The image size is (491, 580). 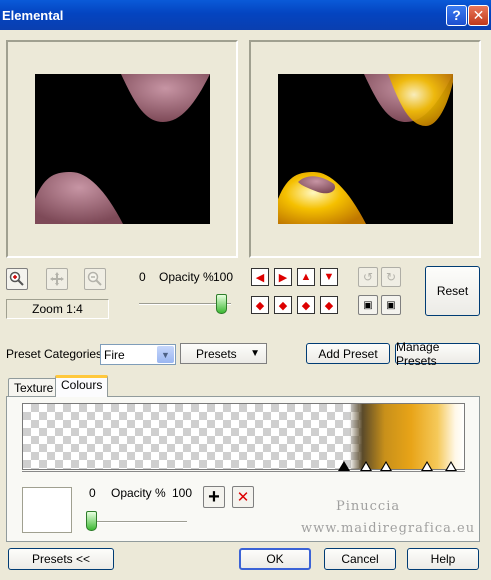 I want to click on shrink-vertical-icon: ◆, so click(x=329, y=305).